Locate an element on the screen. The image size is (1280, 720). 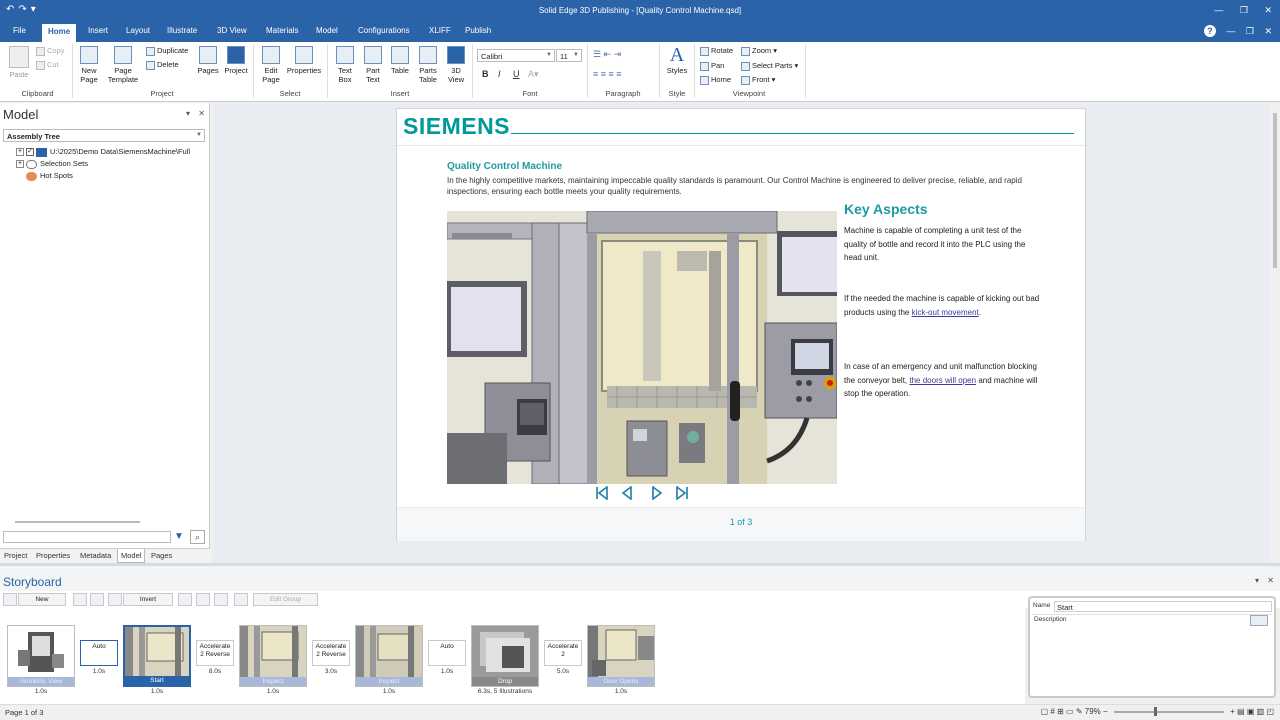
pencil-icon: ✎ is located at coordinates (1079, 711).